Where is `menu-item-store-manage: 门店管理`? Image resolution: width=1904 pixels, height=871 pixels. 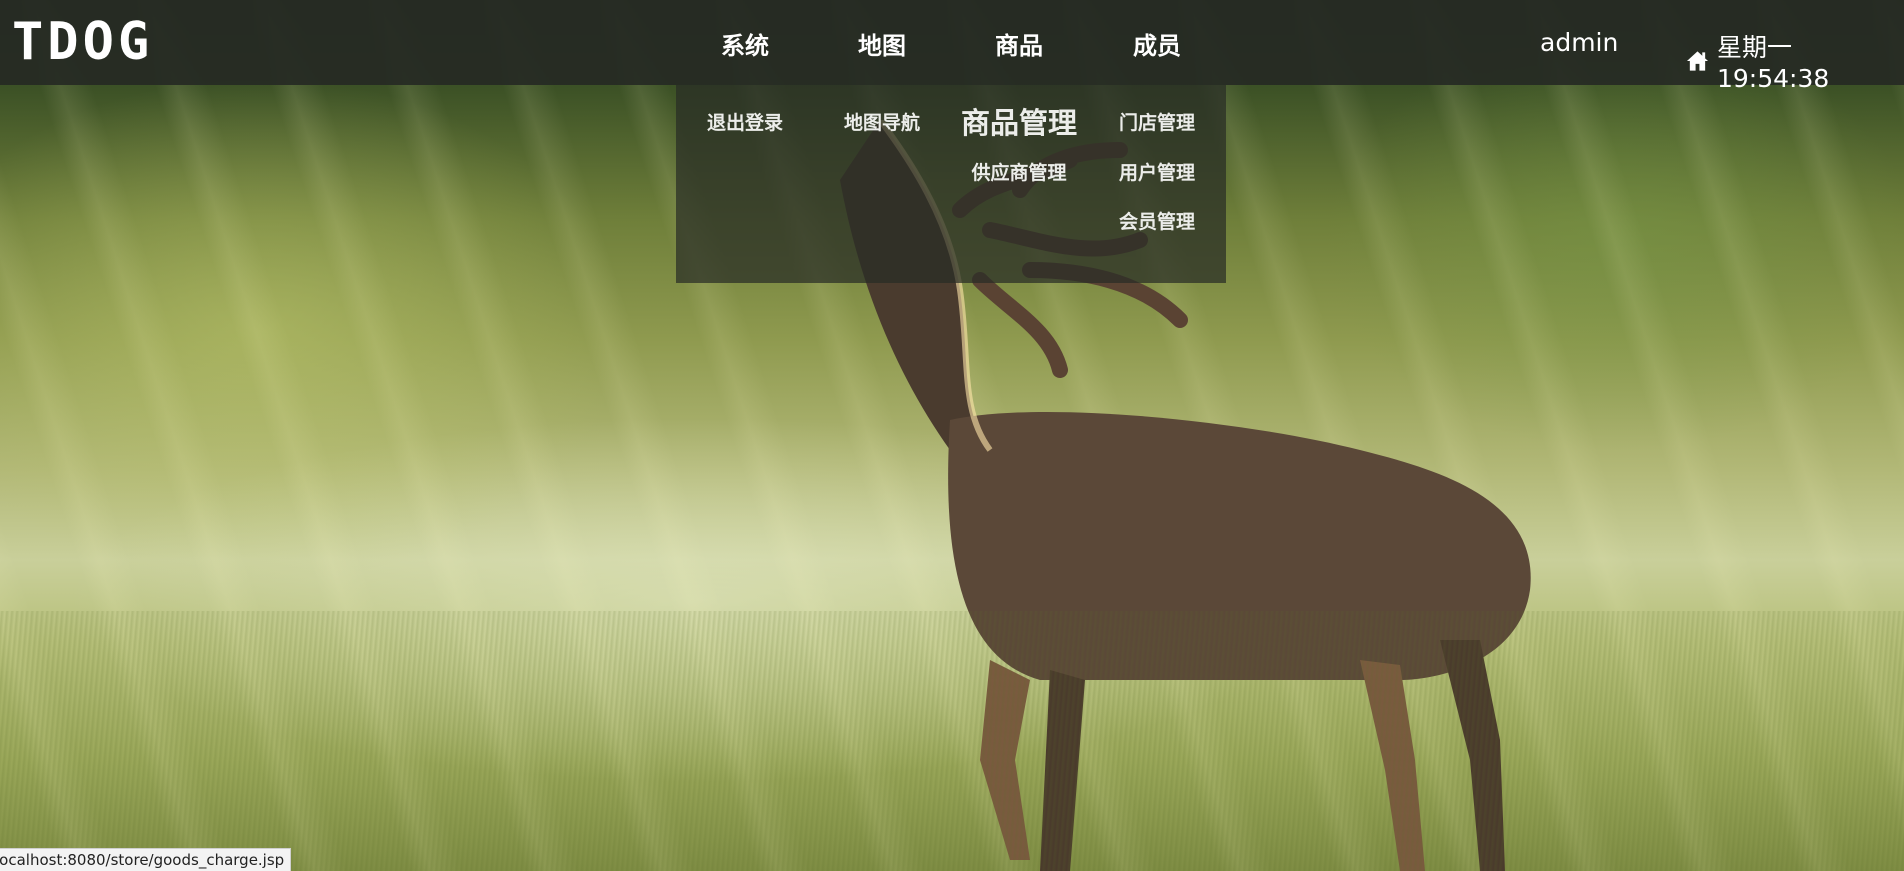 menu-item-store-manage: 门店管理 is located at coordinates (1157, 121).